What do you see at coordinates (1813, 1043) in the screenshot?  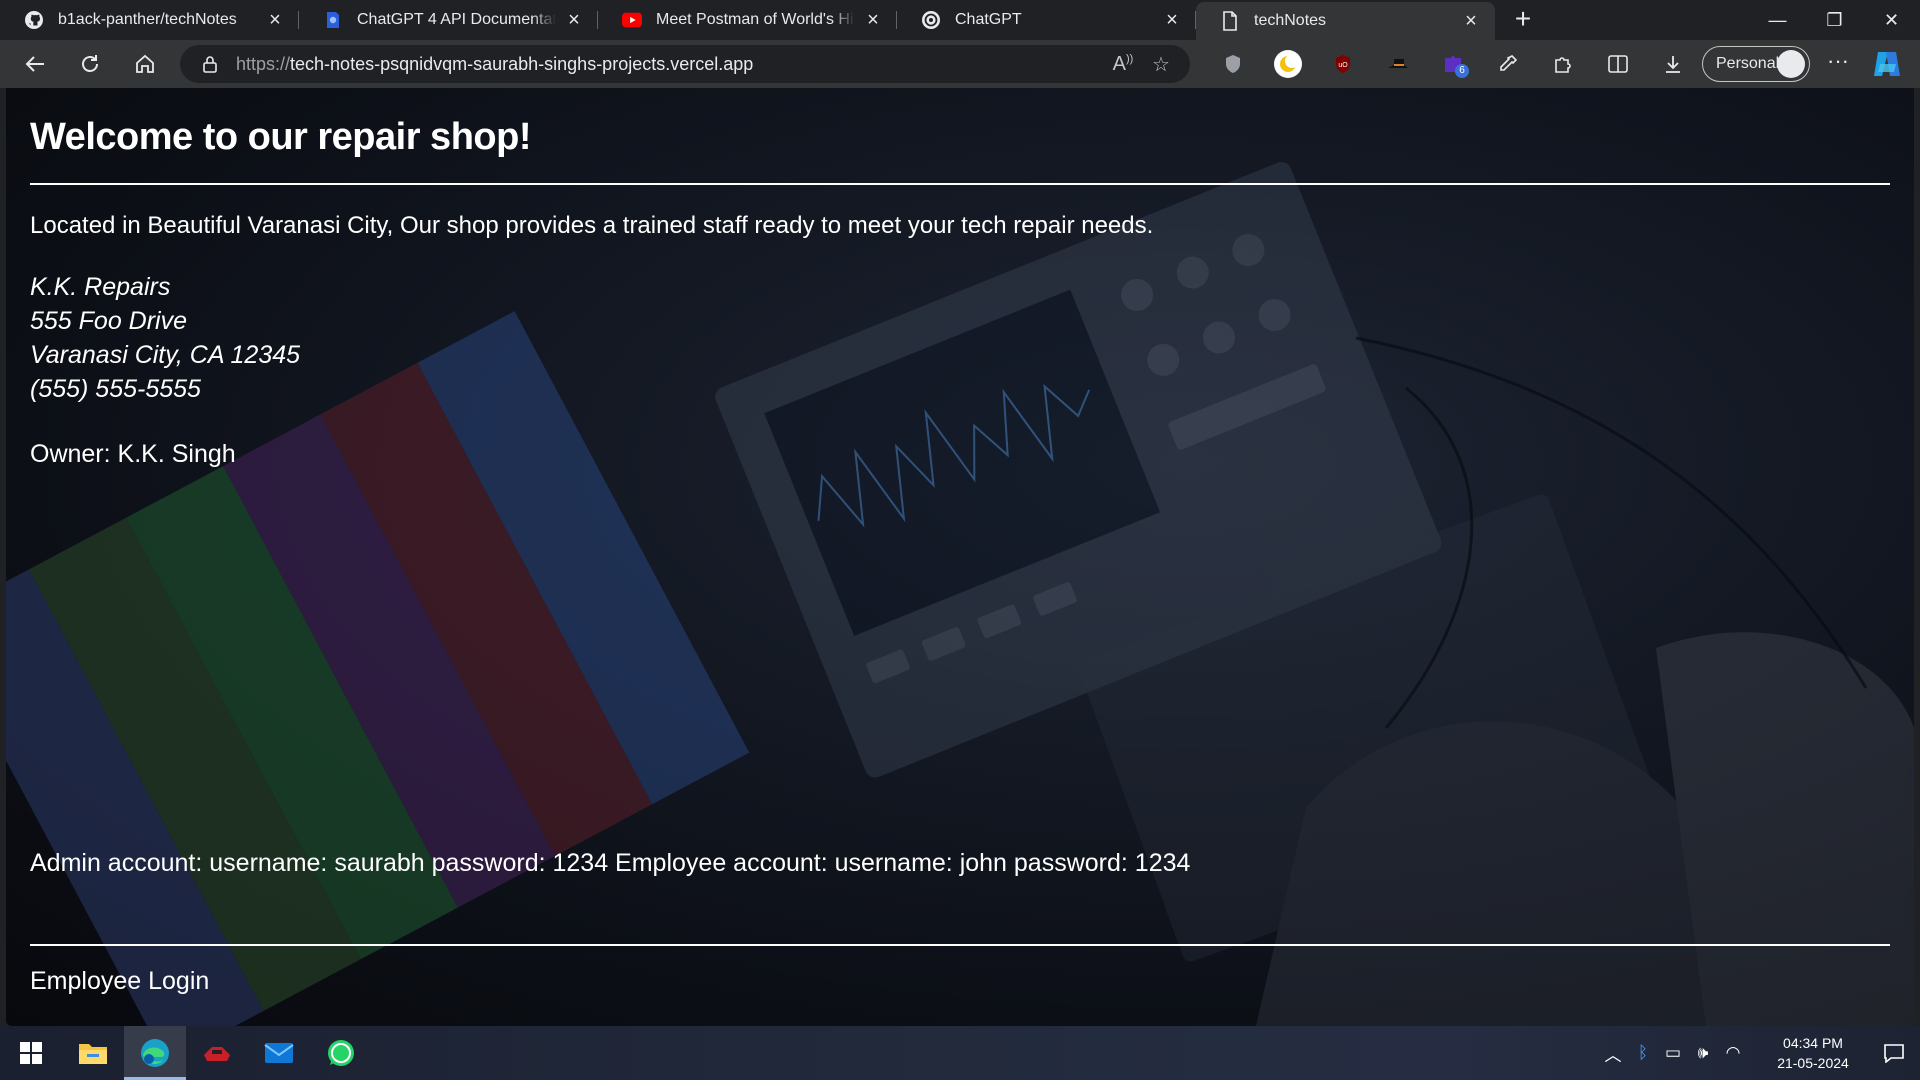 I see `clock-time: 04:34 PM` at bounding box center [1813, 1043].